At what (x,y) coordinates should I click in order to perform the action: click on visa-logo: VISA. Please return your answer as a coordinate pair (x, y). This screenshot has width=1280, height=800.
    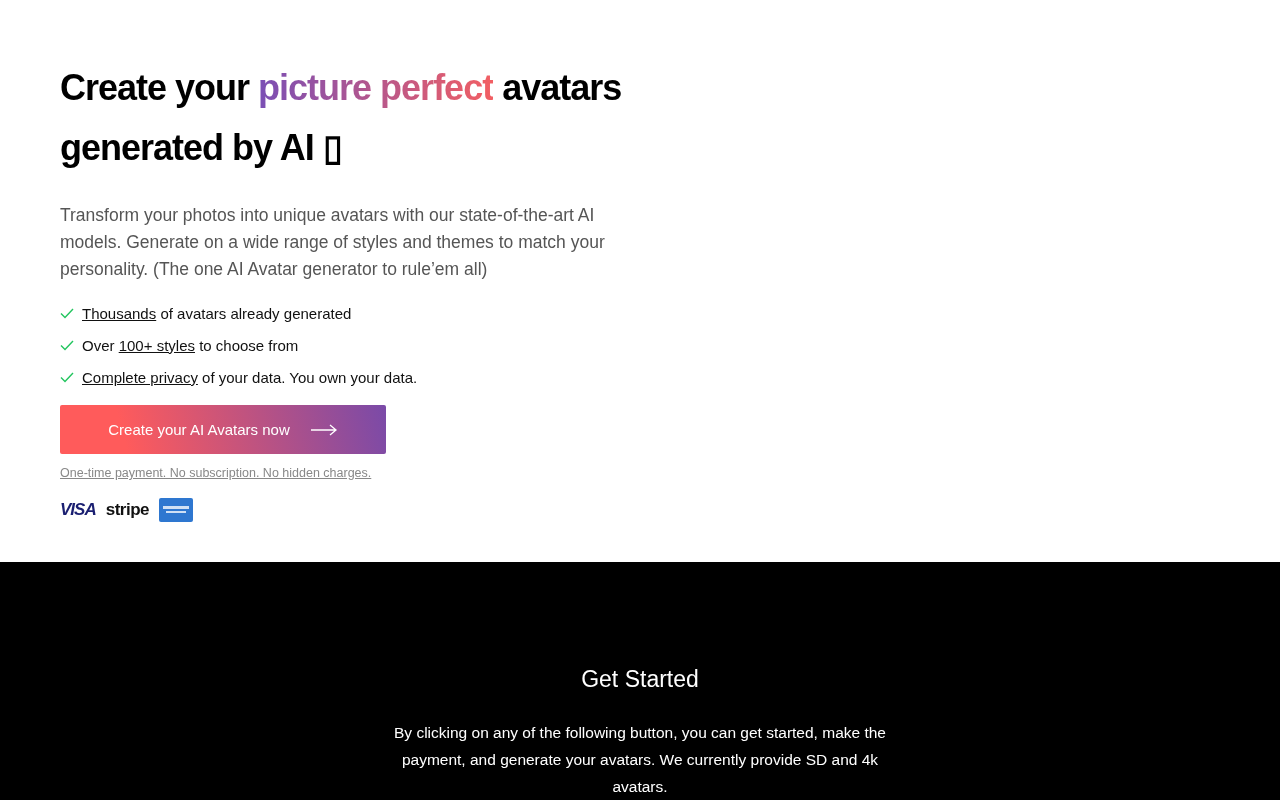
    Looking at the image, I should click on (78, 510).